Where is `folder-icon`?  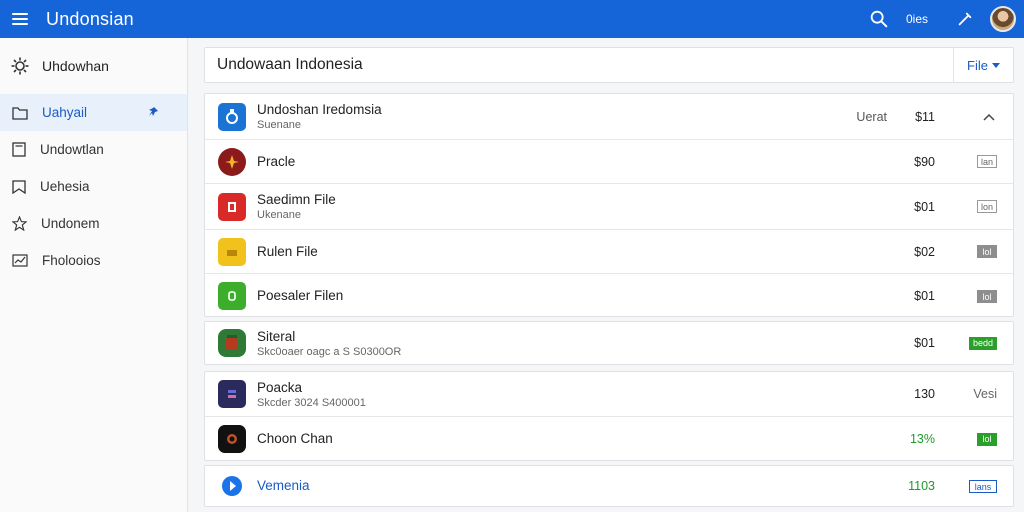
folder-icon is located at coordinates (20, 113).